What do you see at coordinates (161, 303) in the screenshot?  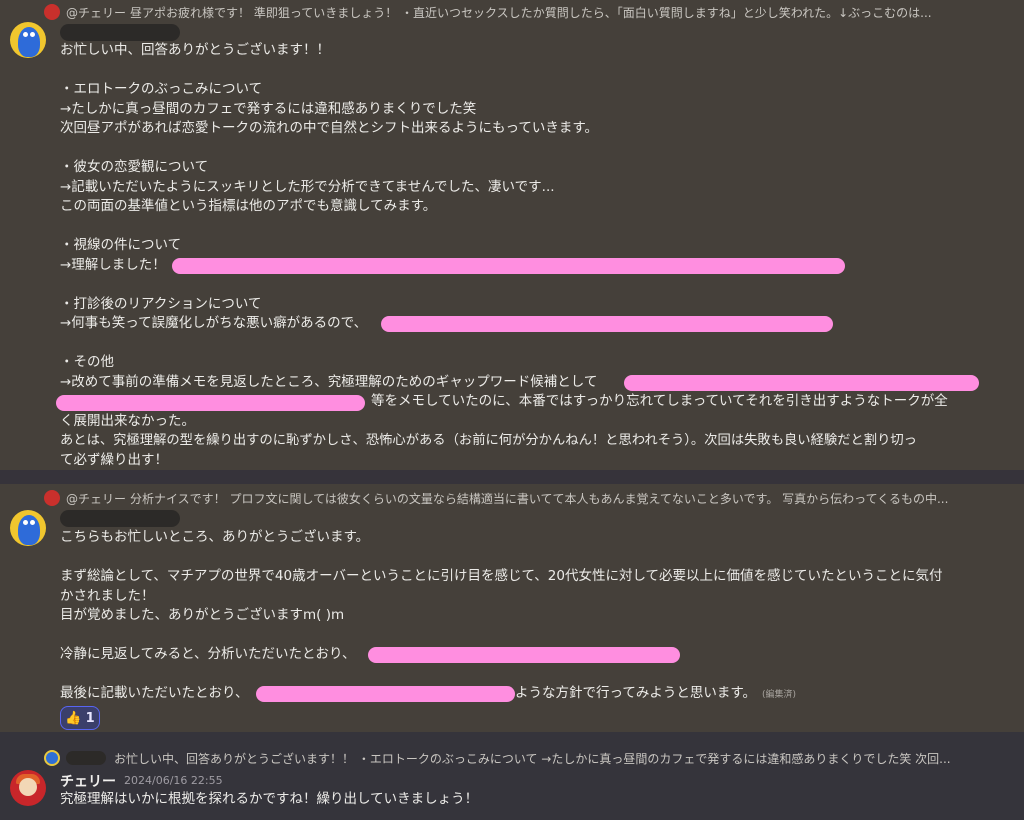 I see `message-line: ・打診後のリアクションについて` at bounding box center [161, 303].